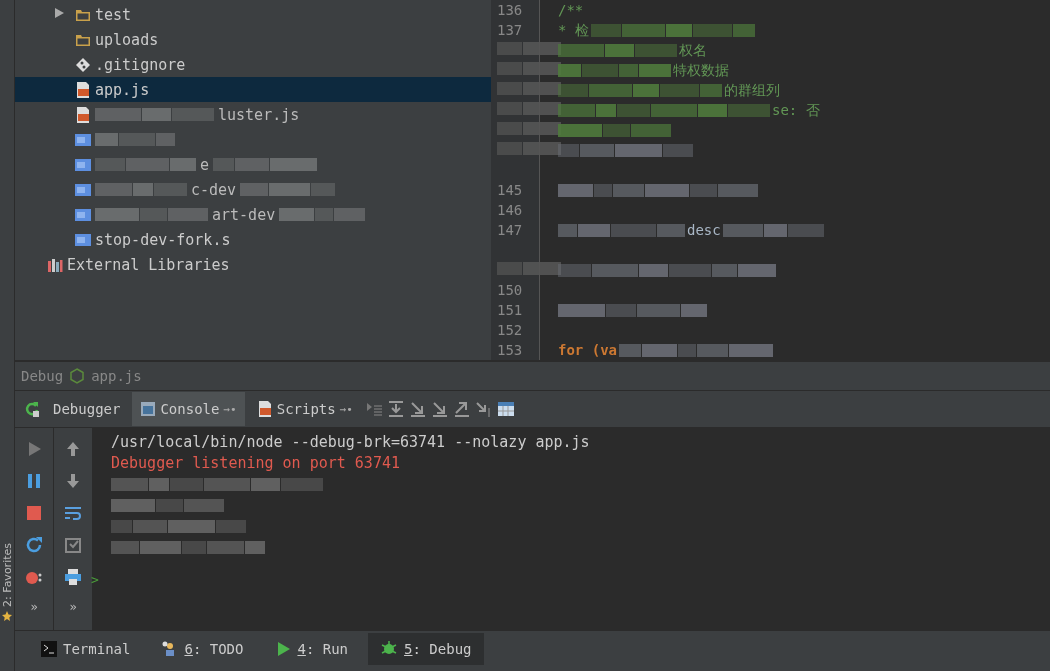  What do you see at coordinates (510, 310) in the screenshot?
I see `line-number: 151` at bounding box center [510, 310].